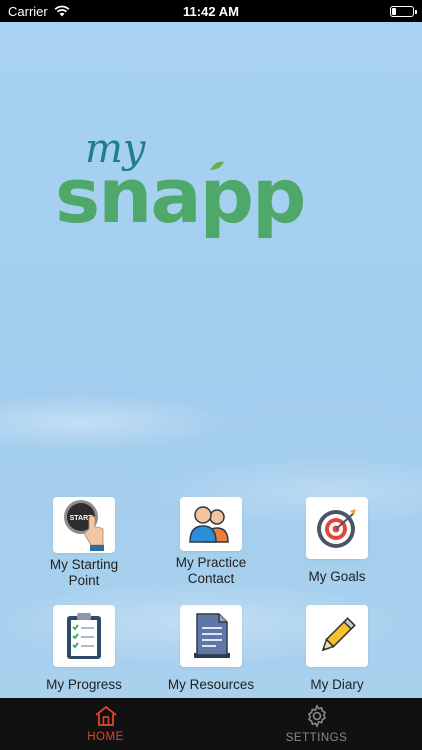 This screenshot has width=422, height=750. I want to click on wifi-icon, so click(62, 11).